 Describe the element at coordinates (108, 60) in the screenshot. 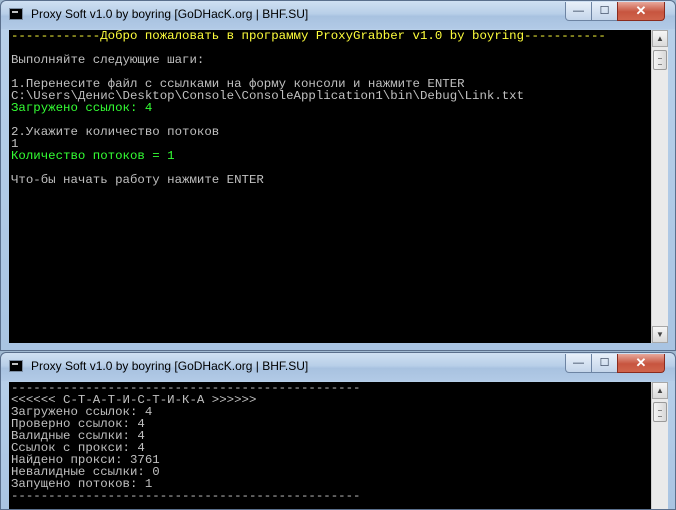

I see `console-line: Выполняйте следующие шаги:` at that location.